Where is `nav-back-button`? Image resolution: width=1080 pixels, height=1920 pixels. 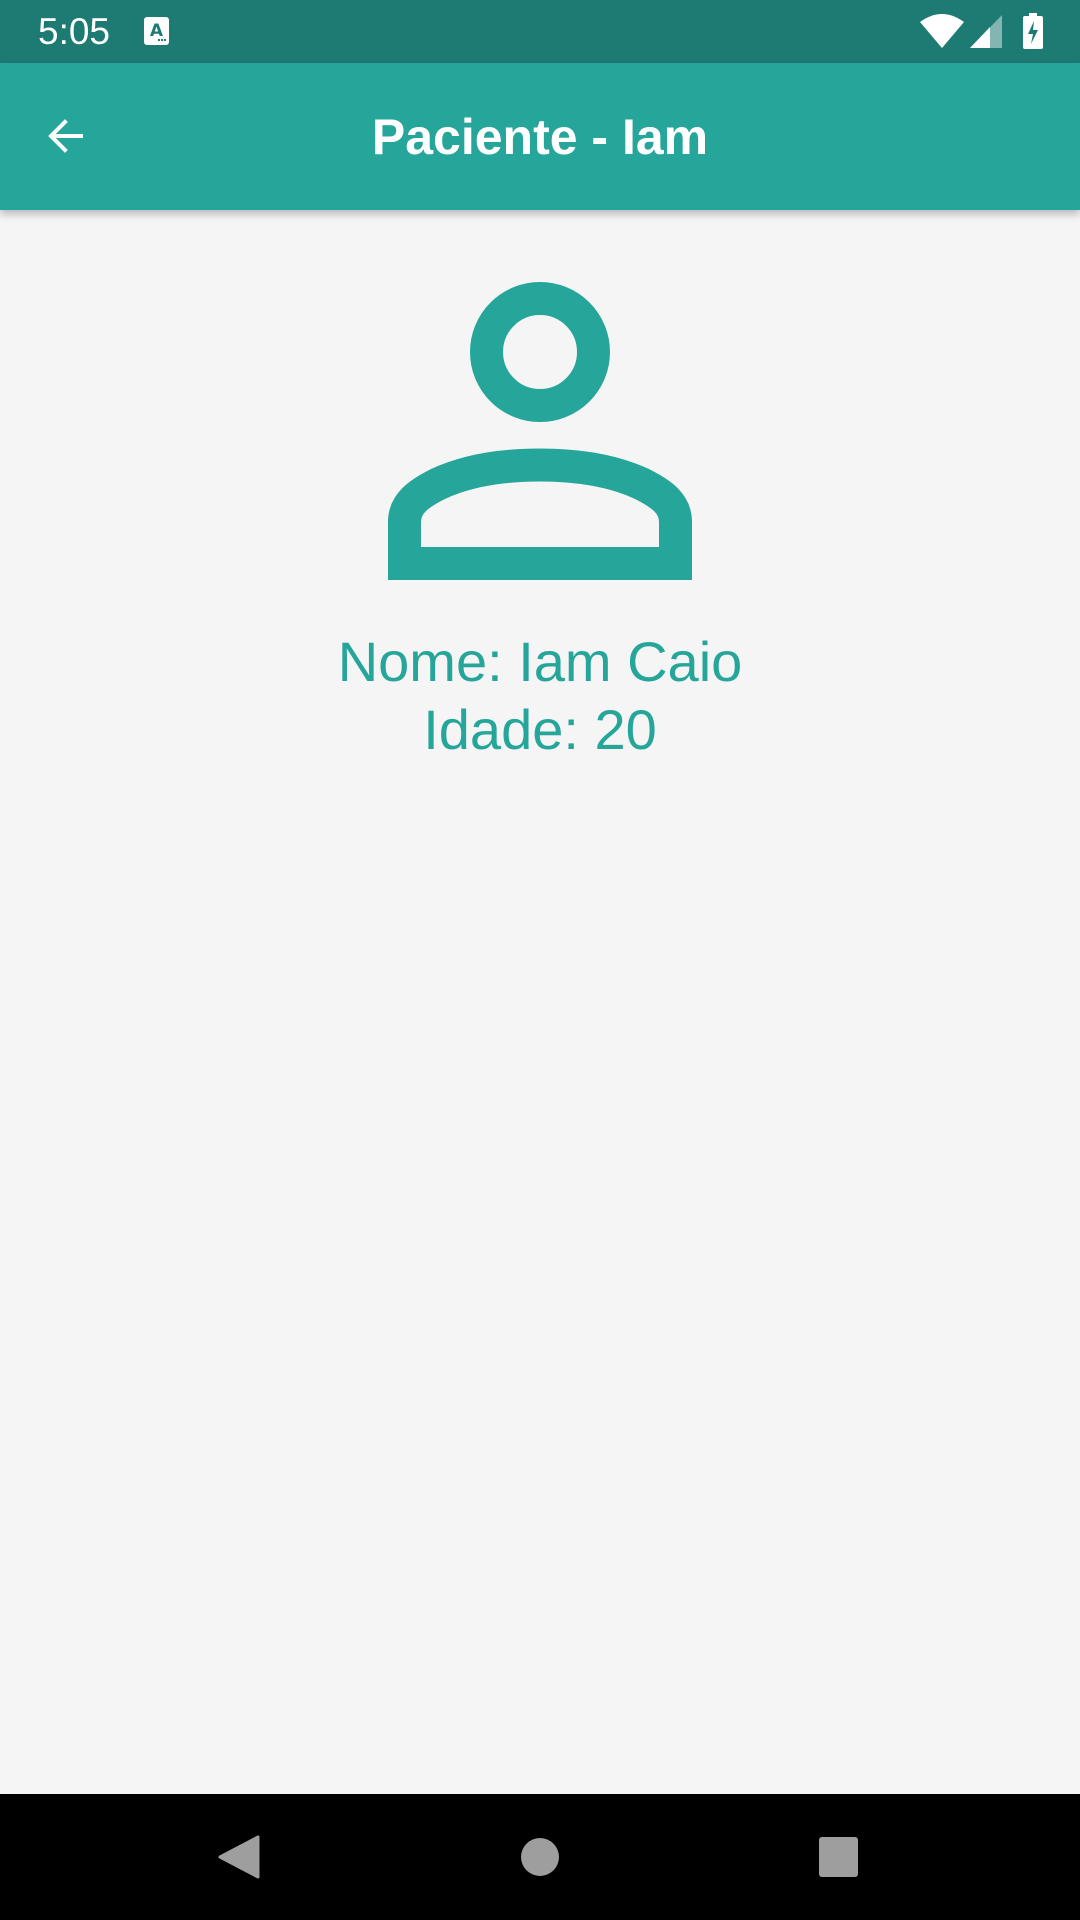
nav-back-button is located at coordinates (240, 1857).